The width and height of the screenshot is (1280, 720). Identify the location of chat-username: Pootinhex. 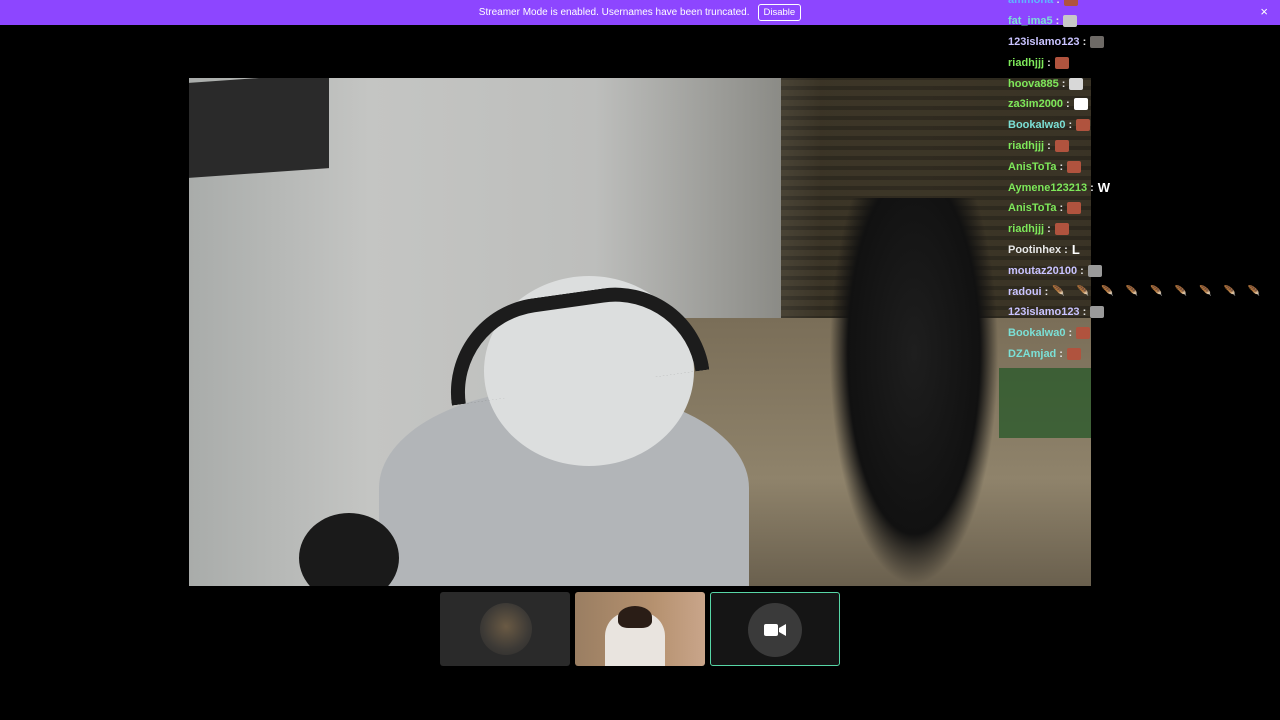
(1034, 250).